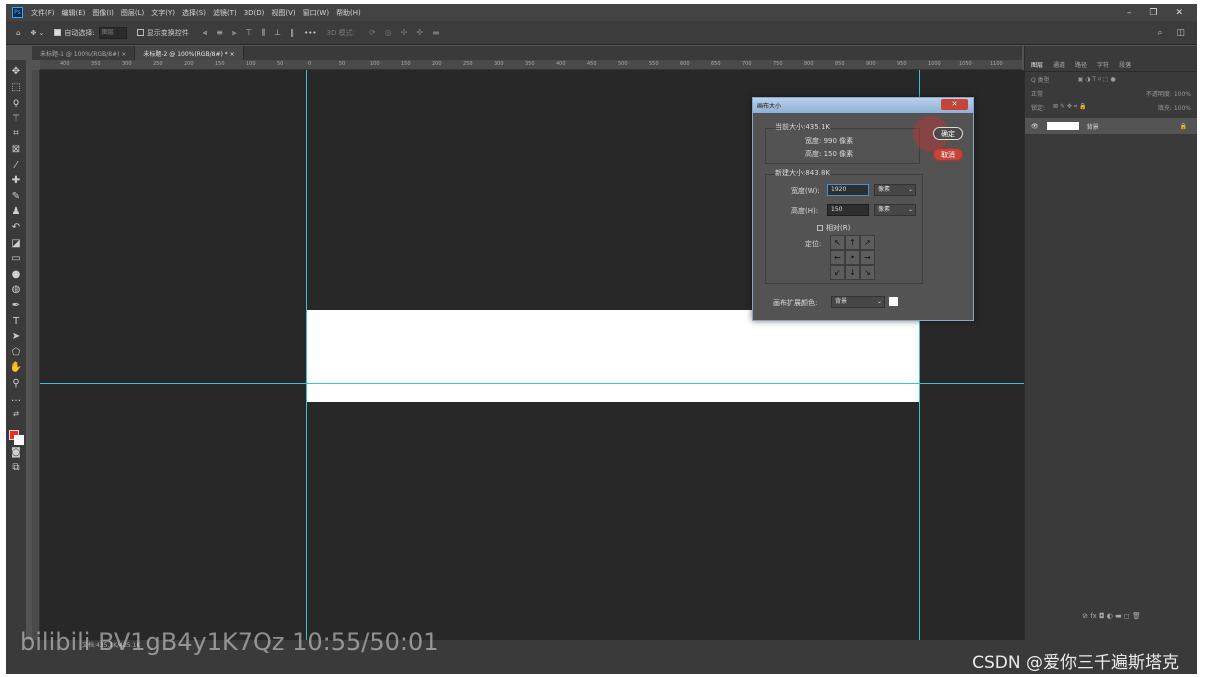  What do you see at coordinates (1174, 107) in the screenshot?
I see `fill-field: 填充: 100%` at bounding box center [1174, 107].